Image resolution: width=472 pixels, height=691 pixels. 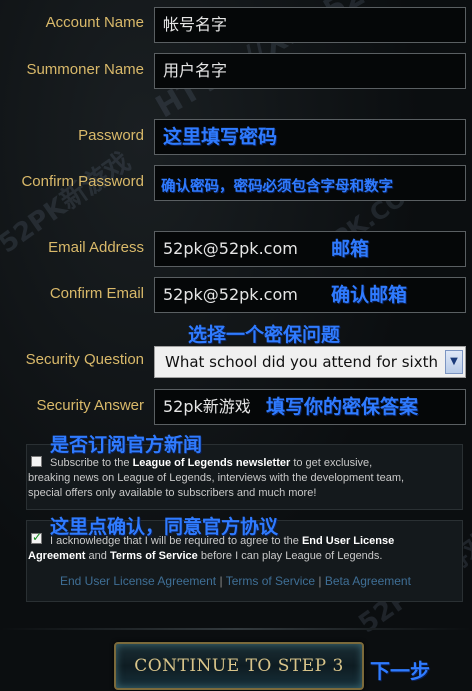 What do you see at coordinates (270, 581) in the screenshot?
I see `tos-link: Terms of Service` at bounding box center [270, 581].